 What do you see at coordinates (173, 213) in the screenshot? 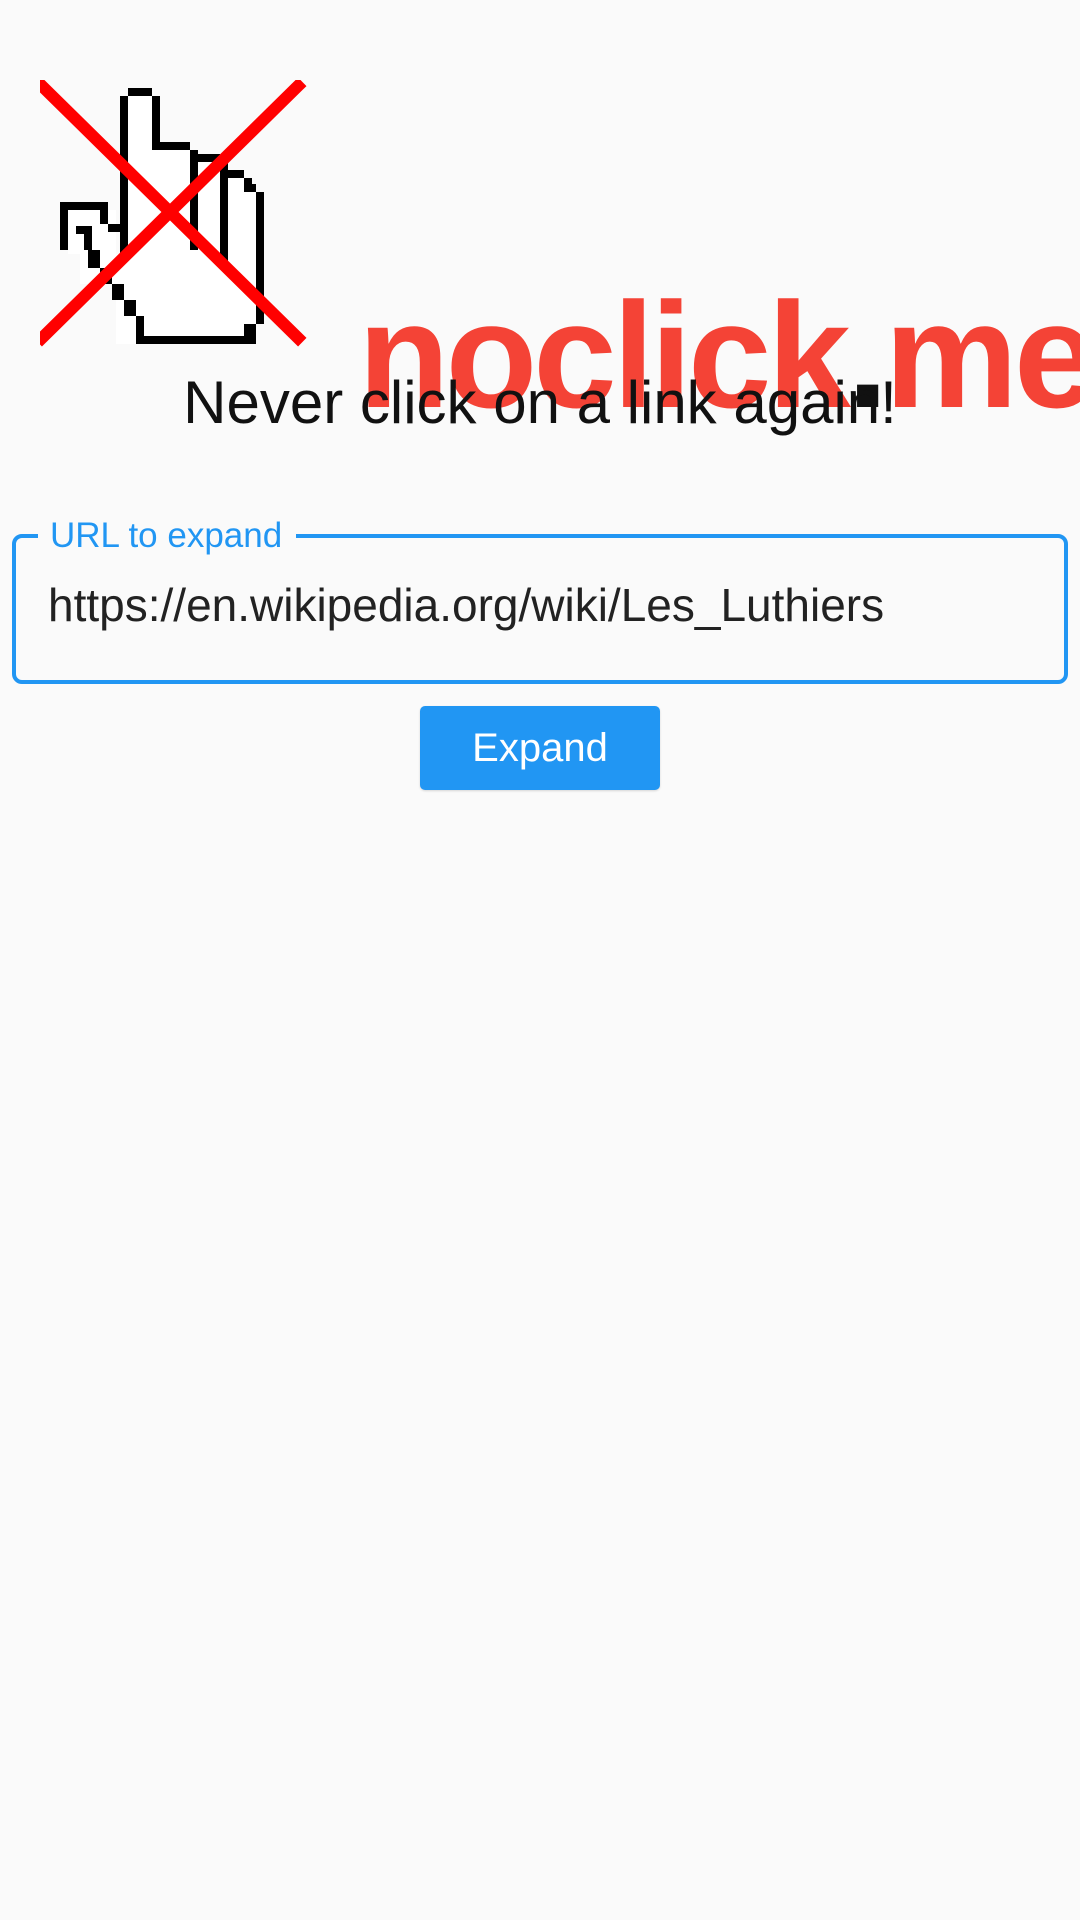
I see `crossed-out-pointing-hand-icon` at bounding box center [173, 213].